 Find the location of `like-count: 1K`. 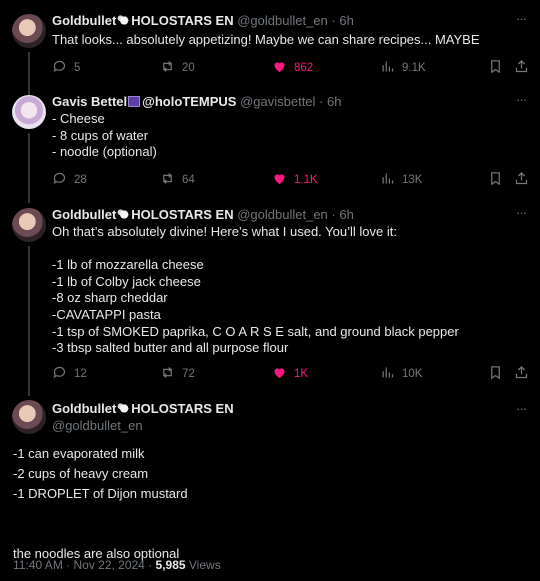

like-count: 1K is located at coordinates (301, 374).